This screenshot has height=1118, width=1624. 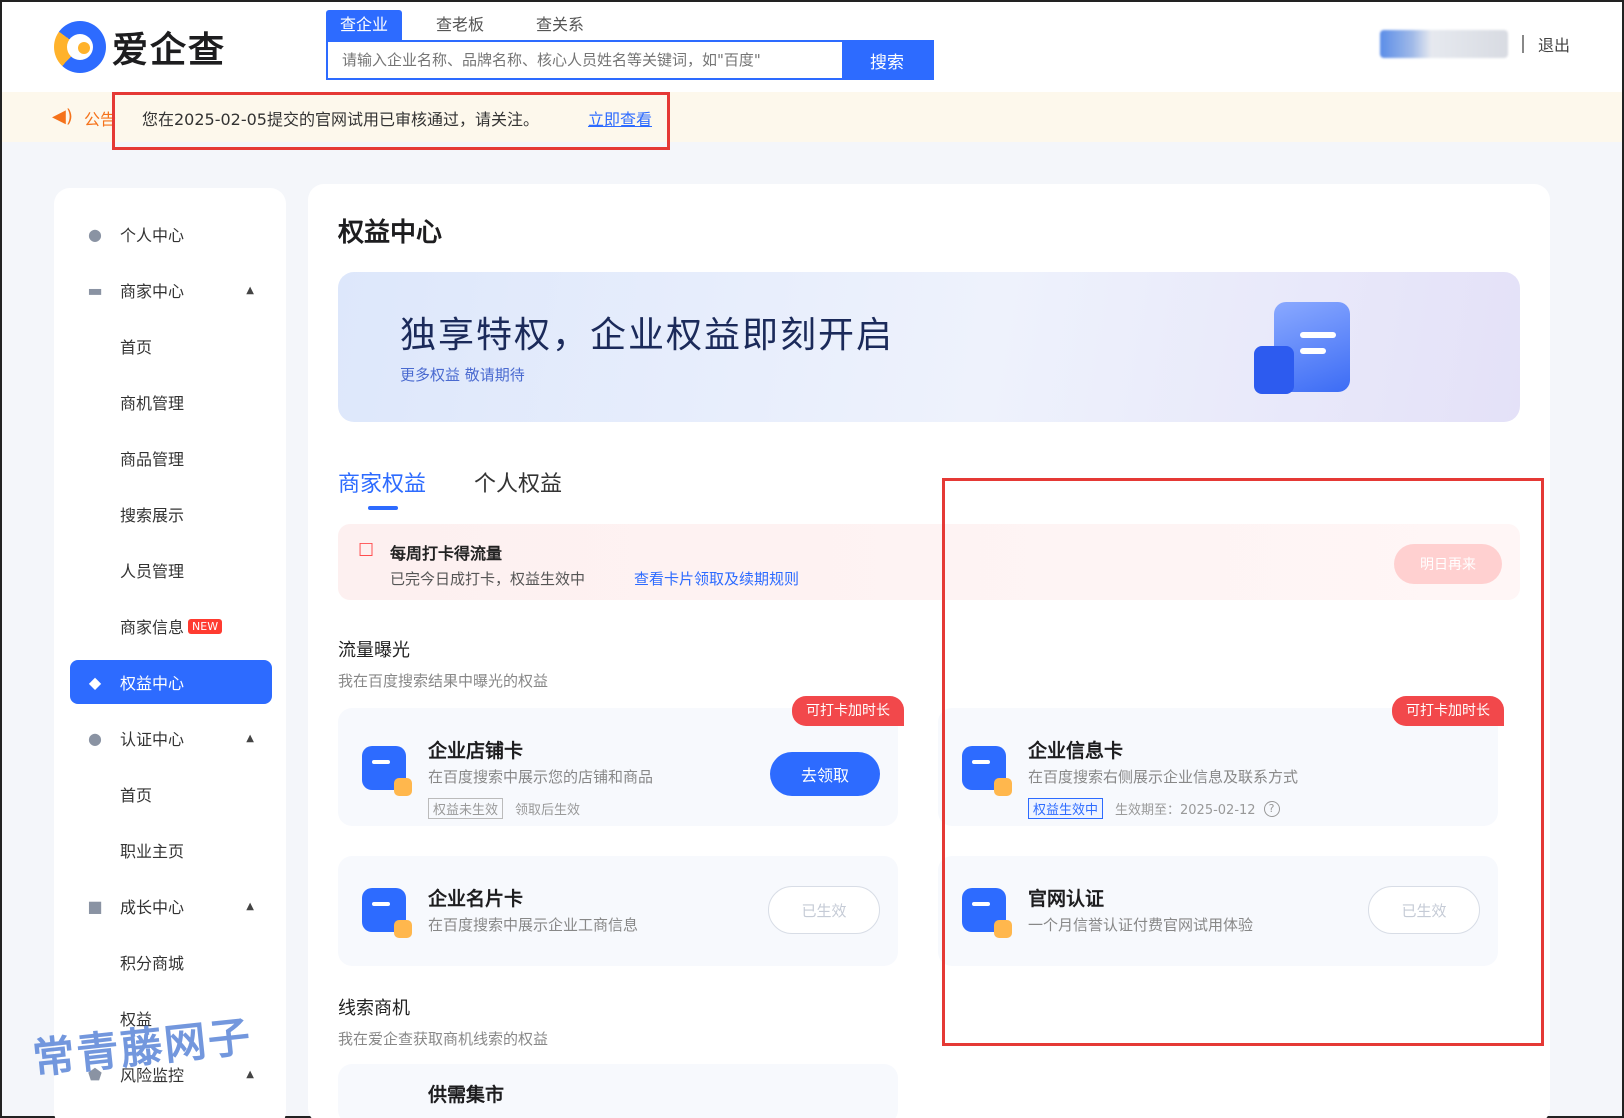 I want to click on sidebar-item-personal: ● 个人中心, so click(x=171, y=234).